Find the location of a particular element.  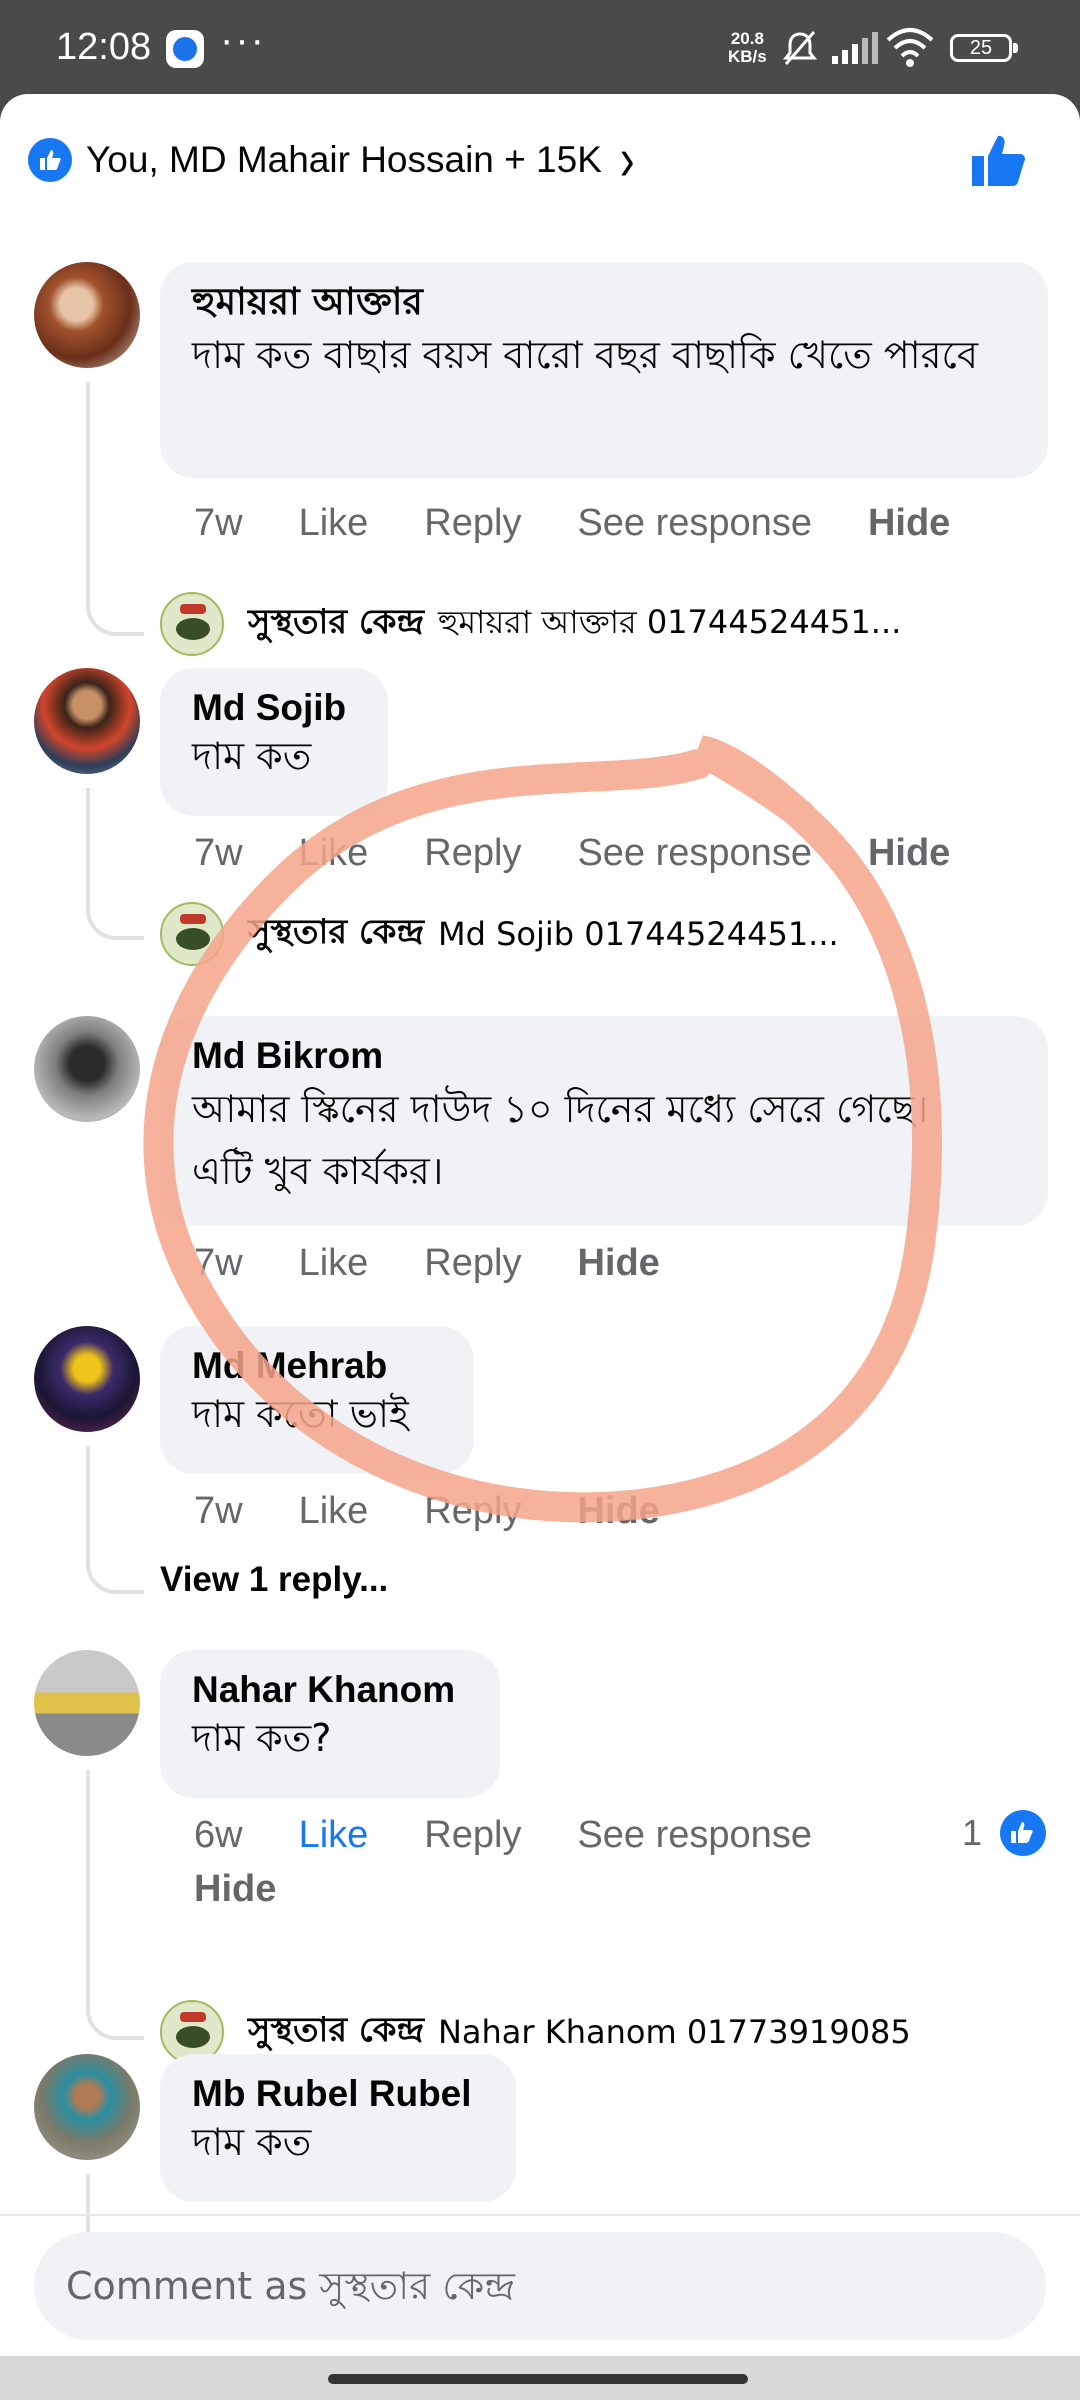

like-count-value: 1 is located at coordinates (971, 1832).